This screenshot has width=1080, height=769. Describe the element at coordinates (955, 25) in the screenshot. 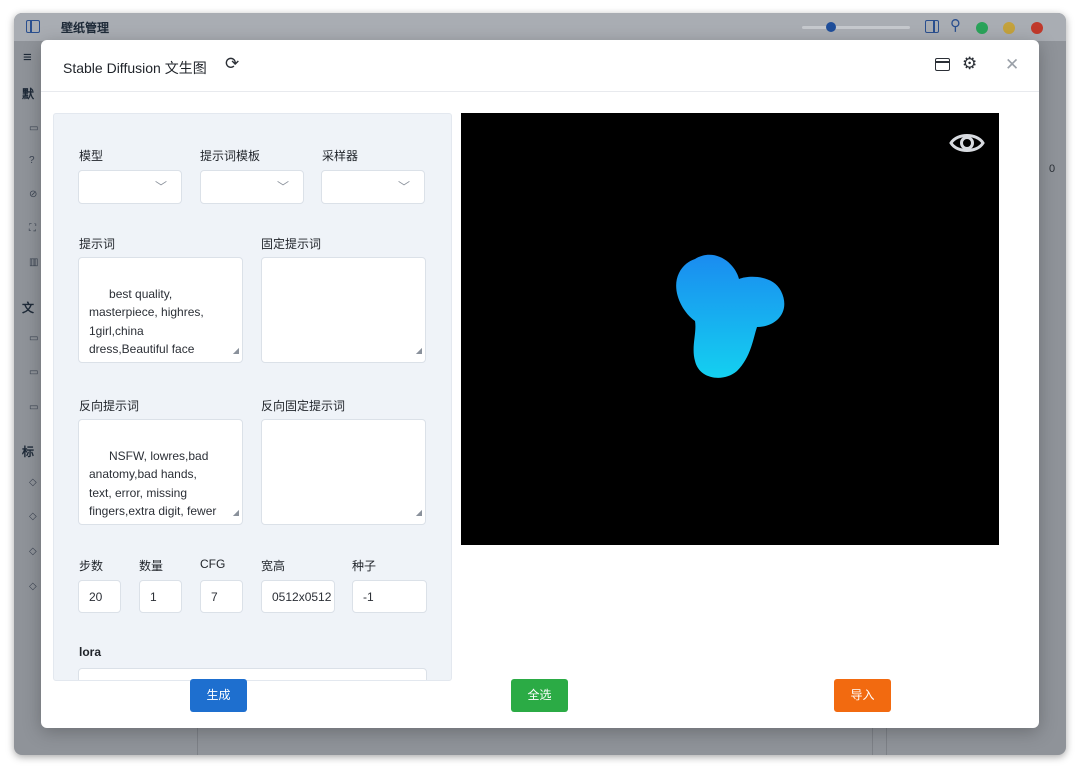

I see `pin-icon: ⚲` at that location.